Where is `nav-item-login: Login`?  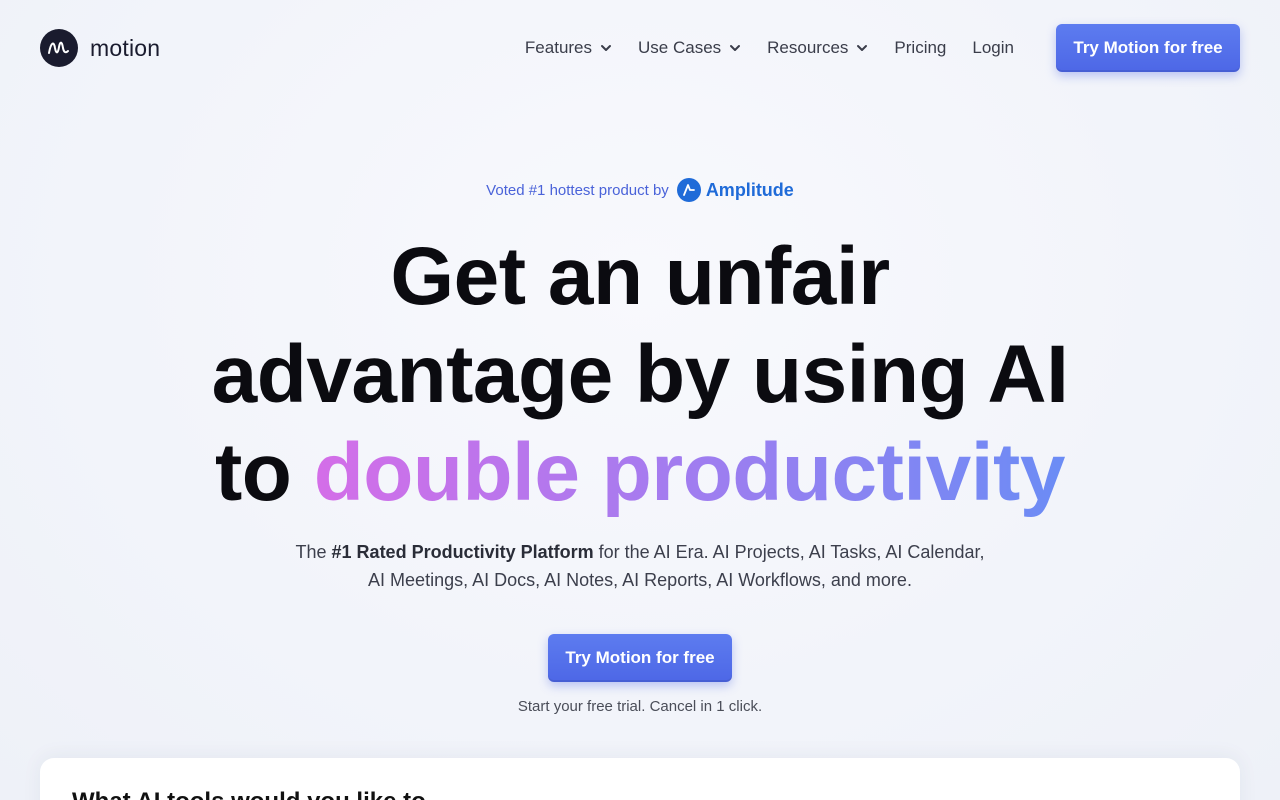
nav-item-login: Login is located at coordinates (993, 48).